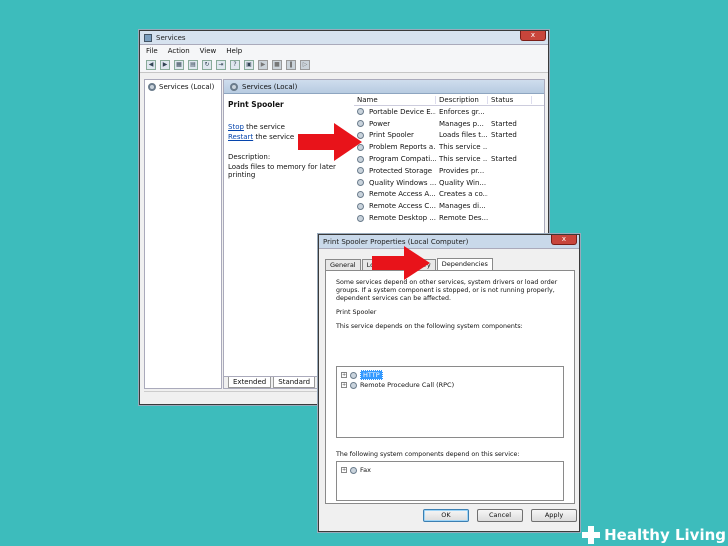  What do you see at coordinates (344, 65) in the screenshot?
I see `toolbar: ◀ ▶ ▦ ▤ ↻ ⇥ ? ▣ ▶ ■ ❚ ▷` at bounding box center [344, 65].